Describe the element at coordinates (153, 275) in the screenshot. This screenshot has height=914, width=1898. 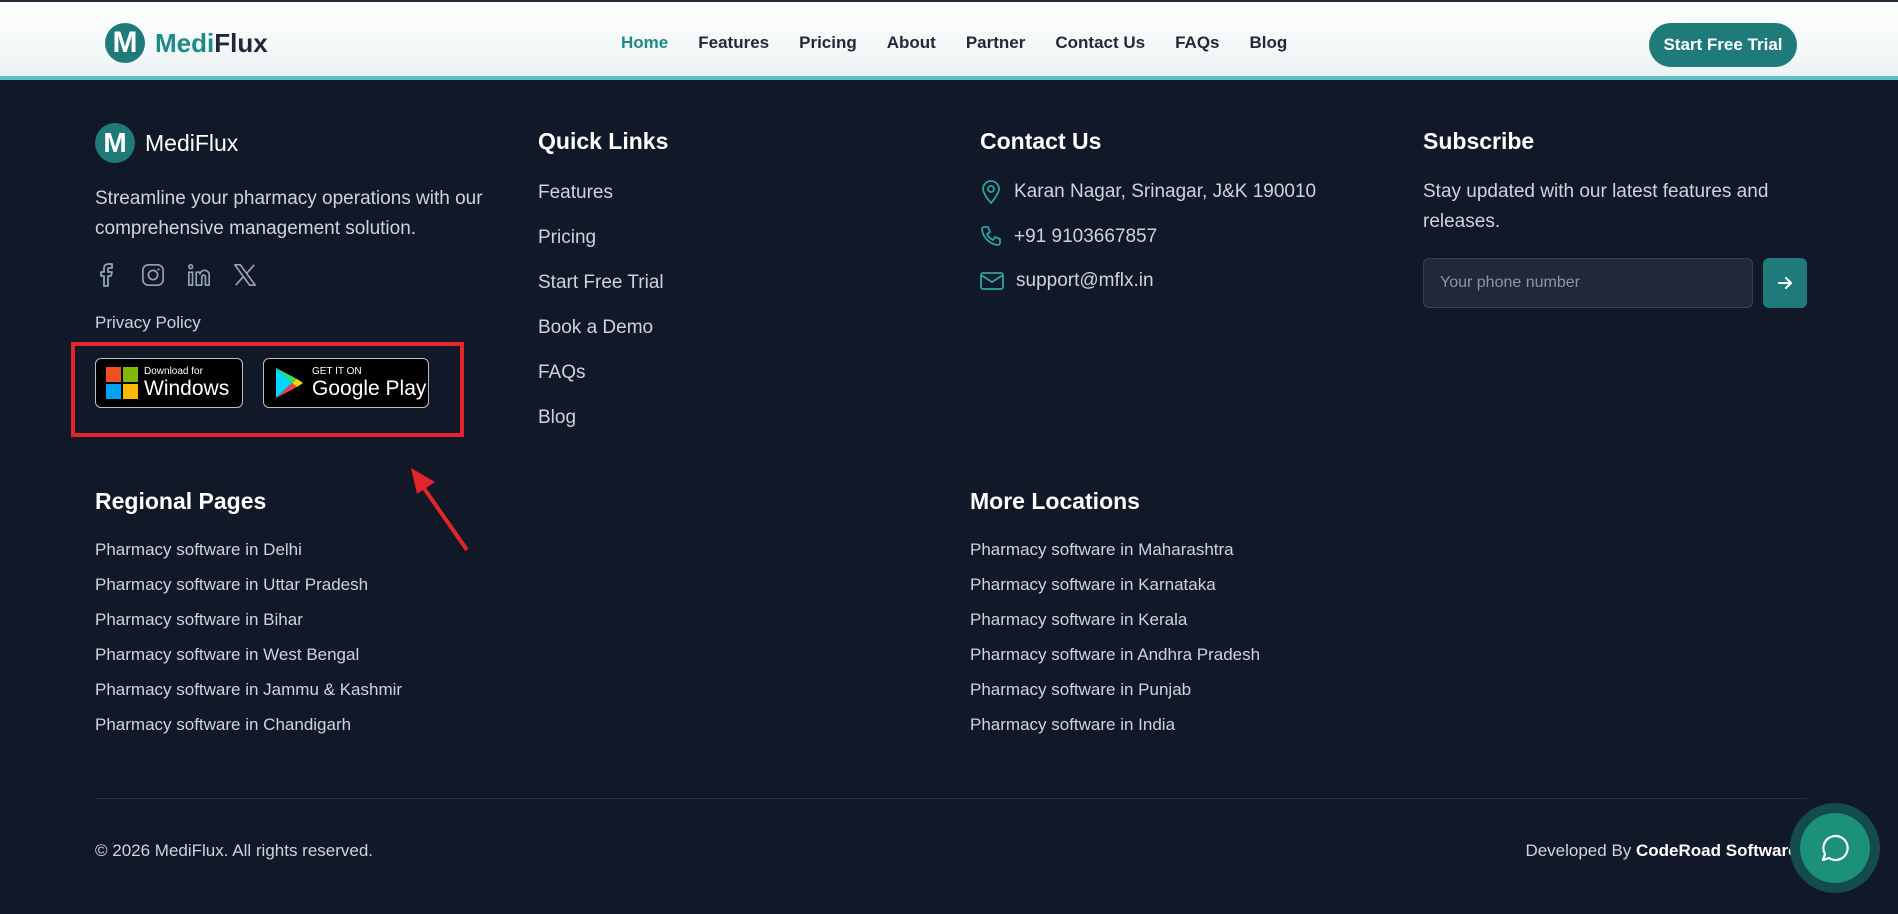
I see `instagram-icon` at that location.